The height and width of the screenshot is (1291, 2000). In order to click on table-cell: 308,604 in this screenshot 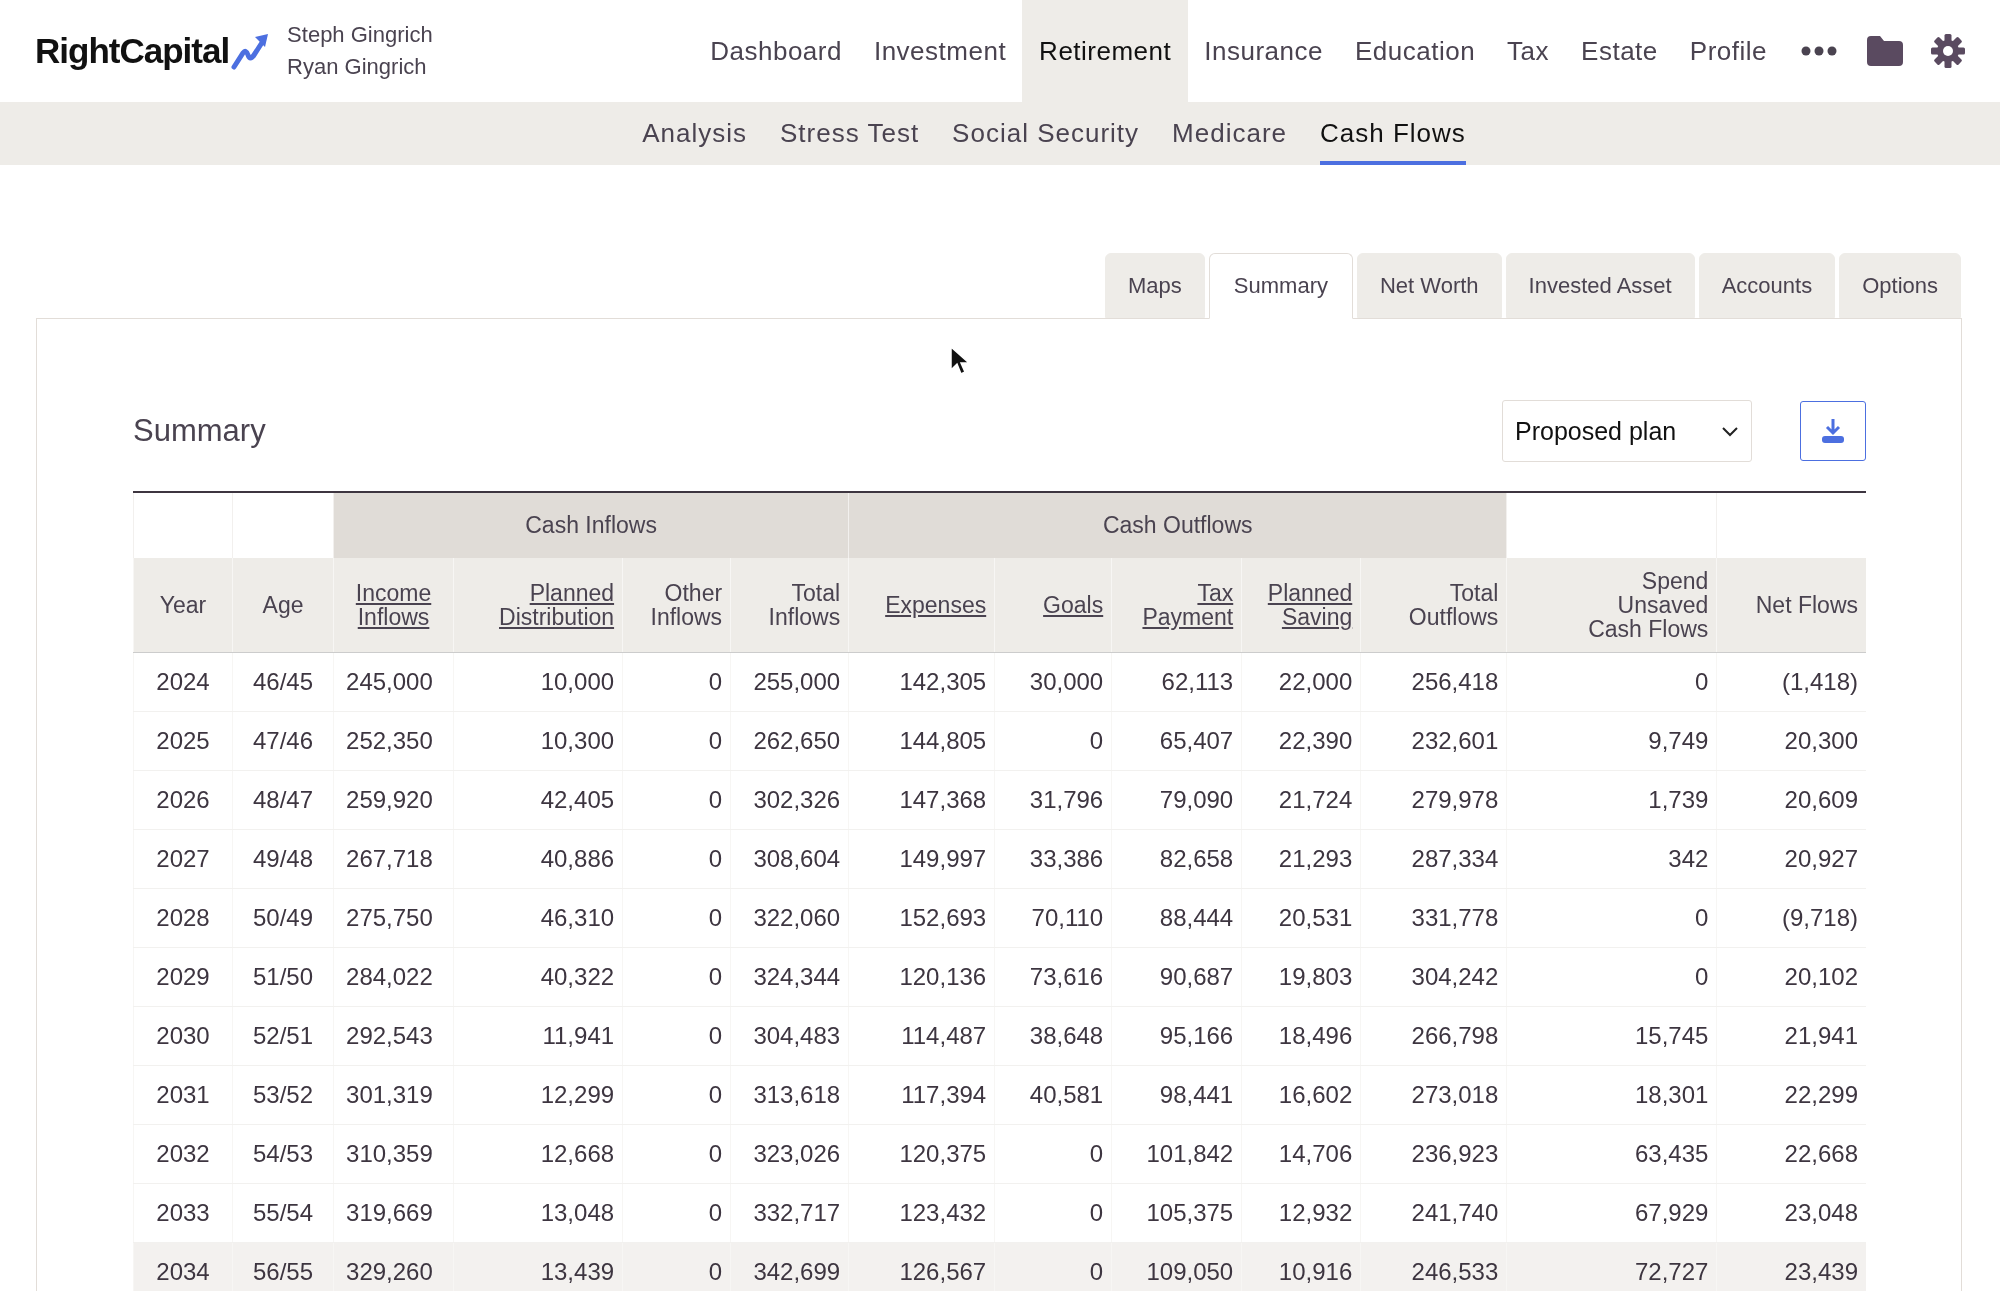, I will do `click(789, 859)`.